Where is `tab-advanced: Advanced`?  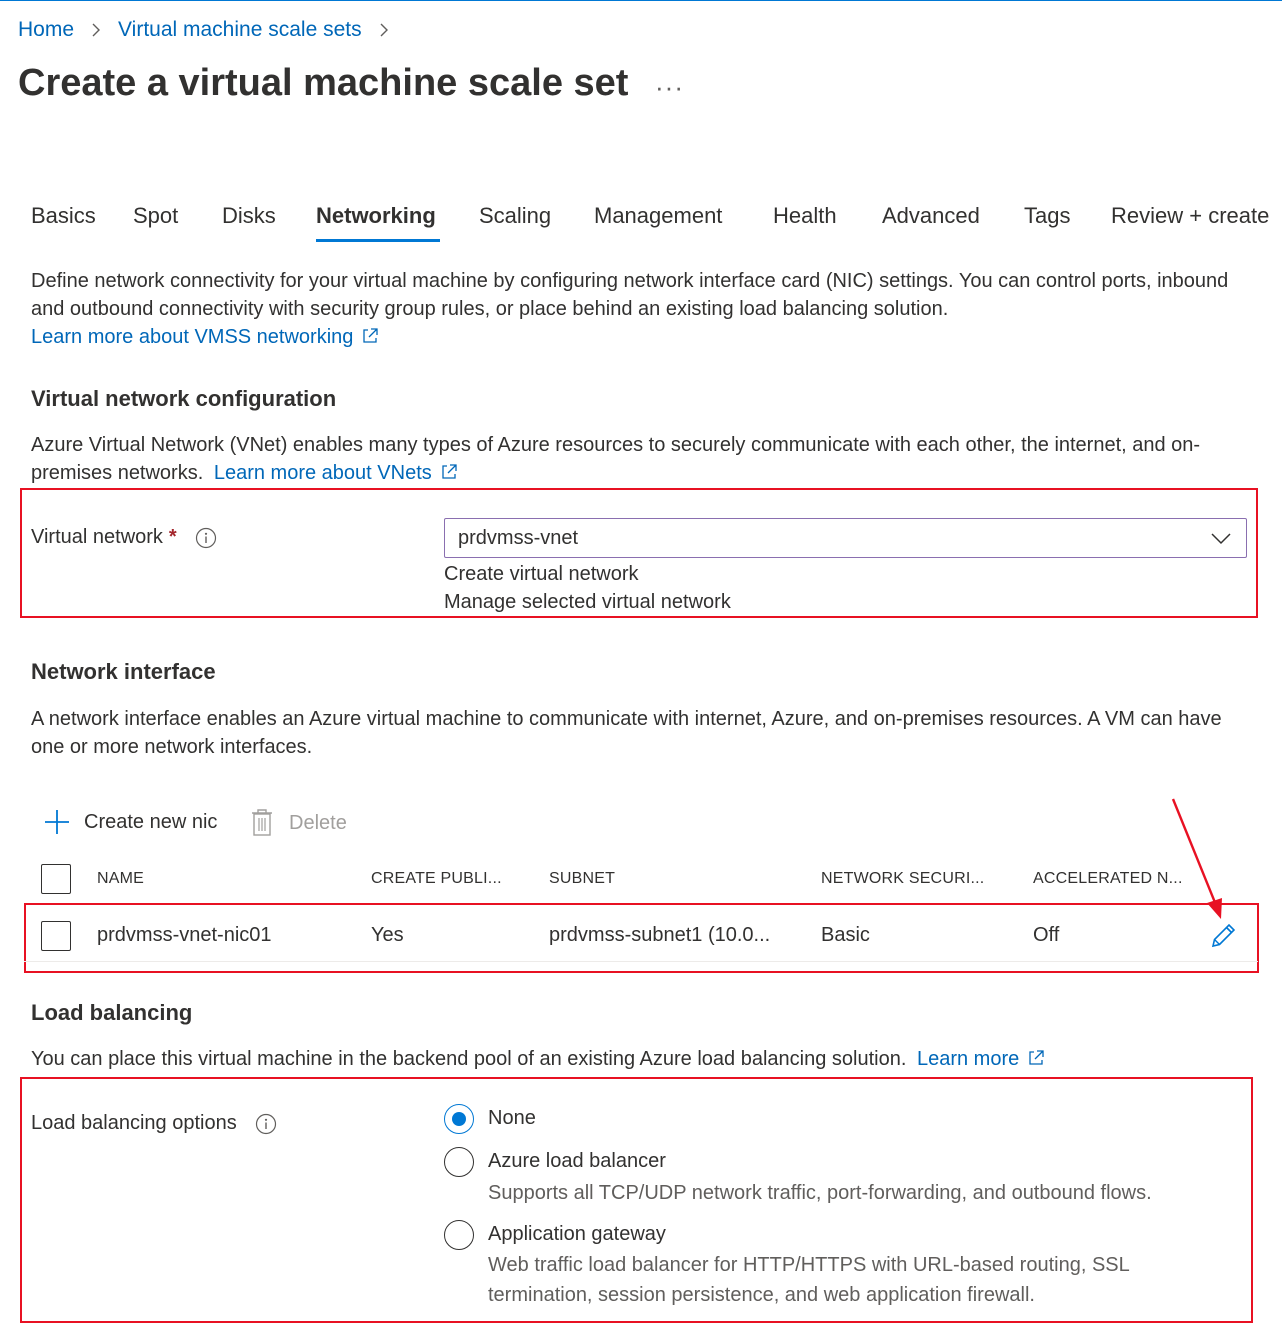
tab-advanced: Advanced is located at coordinates (931, 216).